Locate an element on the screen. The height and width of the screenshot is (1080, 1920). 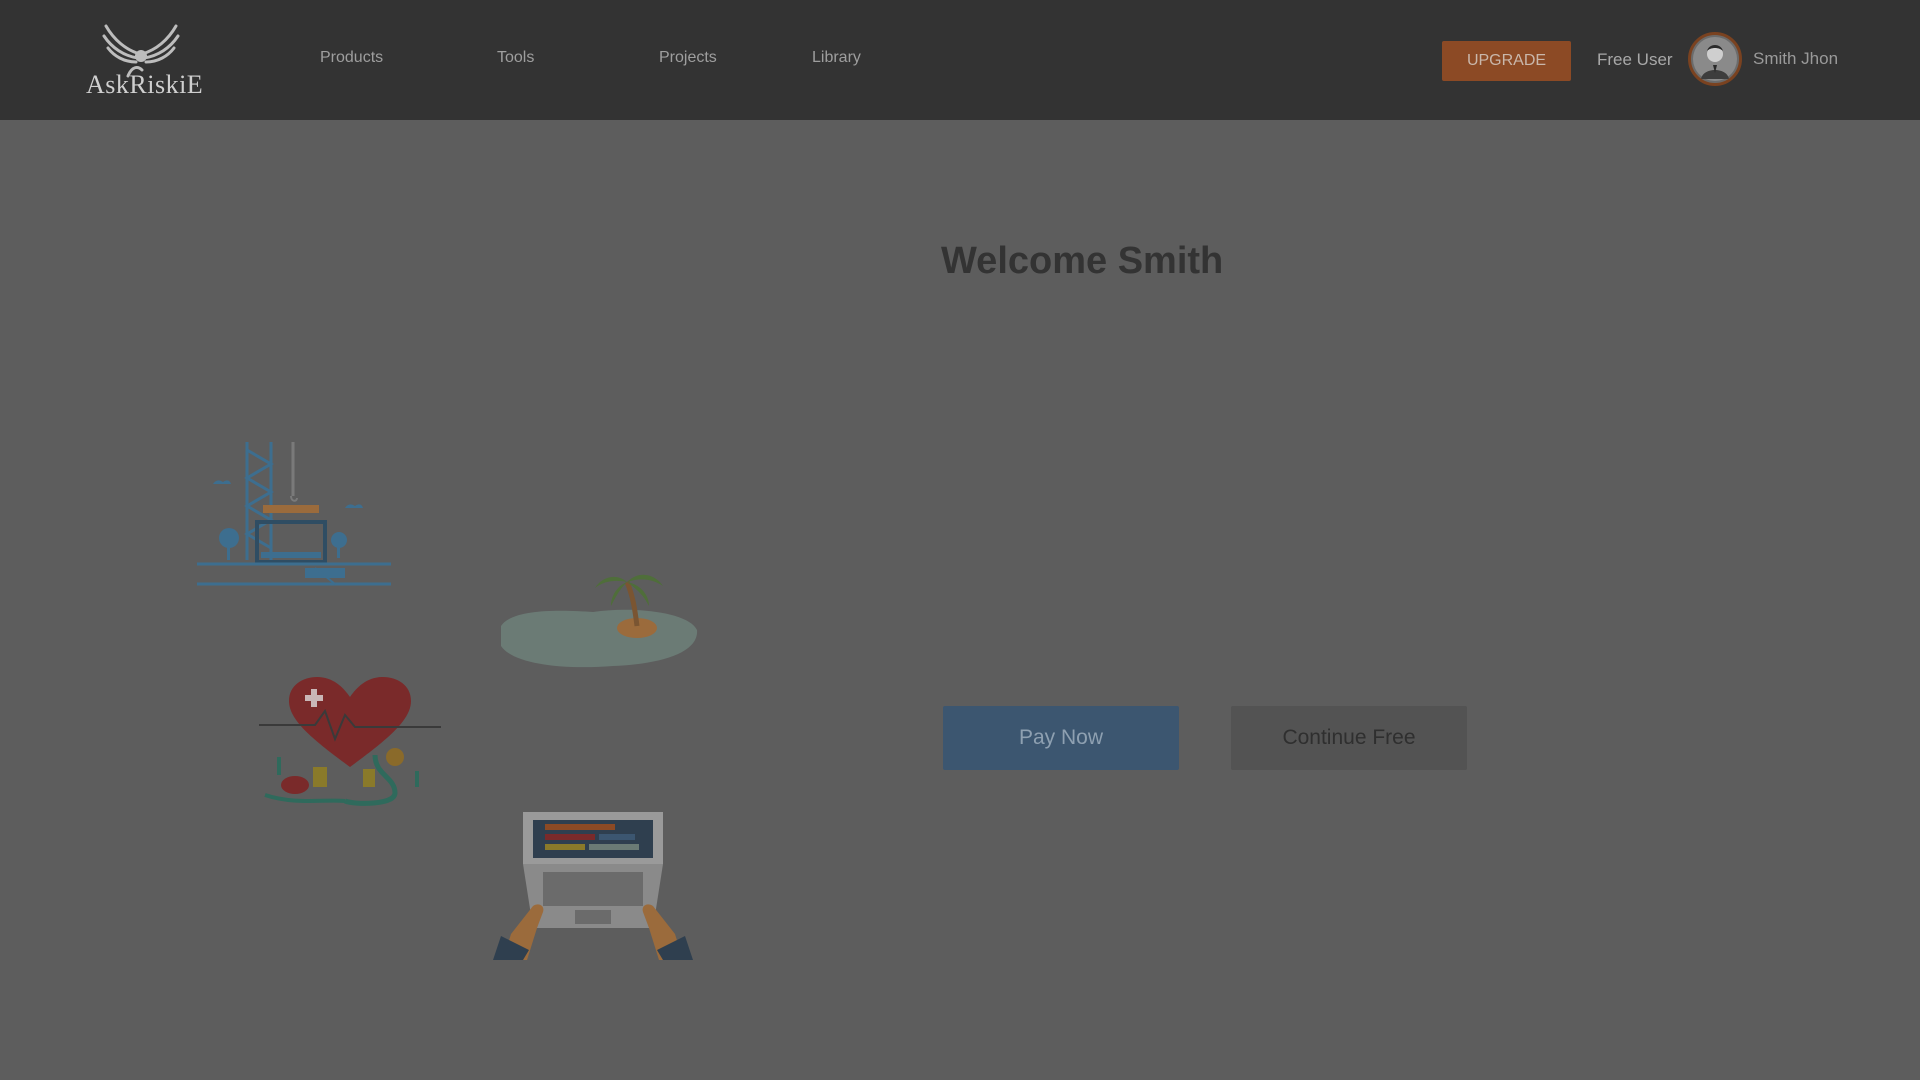
nav-projects: Projects is located at coordinates (688, 58).